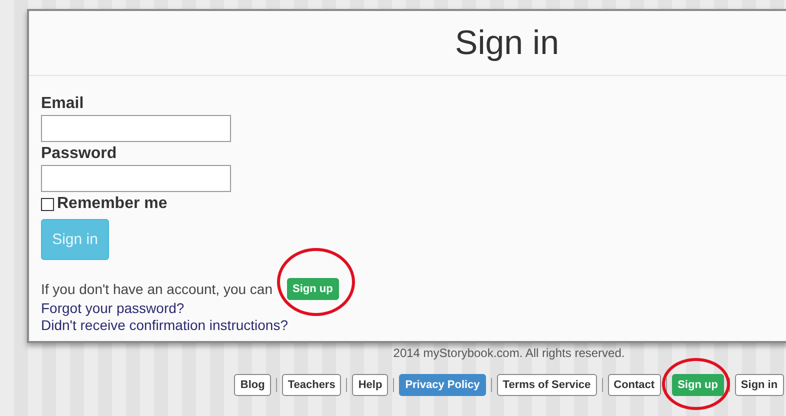  I want to click on password-field, so click(136, 178).